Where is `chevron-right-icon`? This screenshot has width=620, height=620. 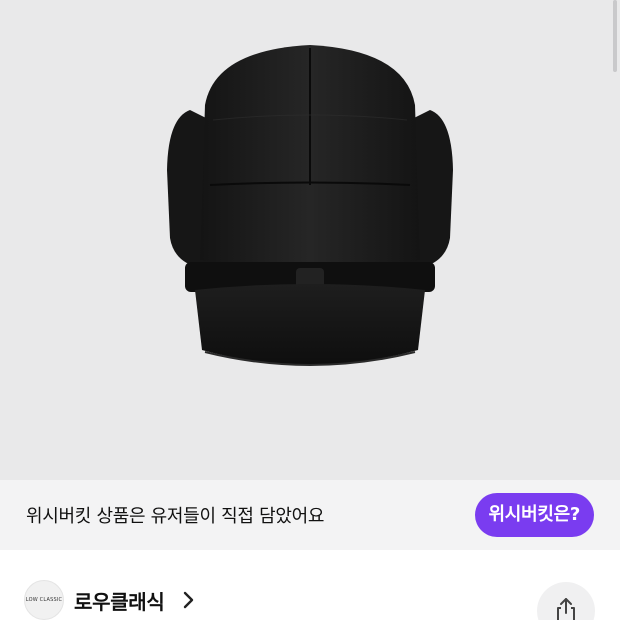 chevron-right-icon is located at coordinates (189, 600).